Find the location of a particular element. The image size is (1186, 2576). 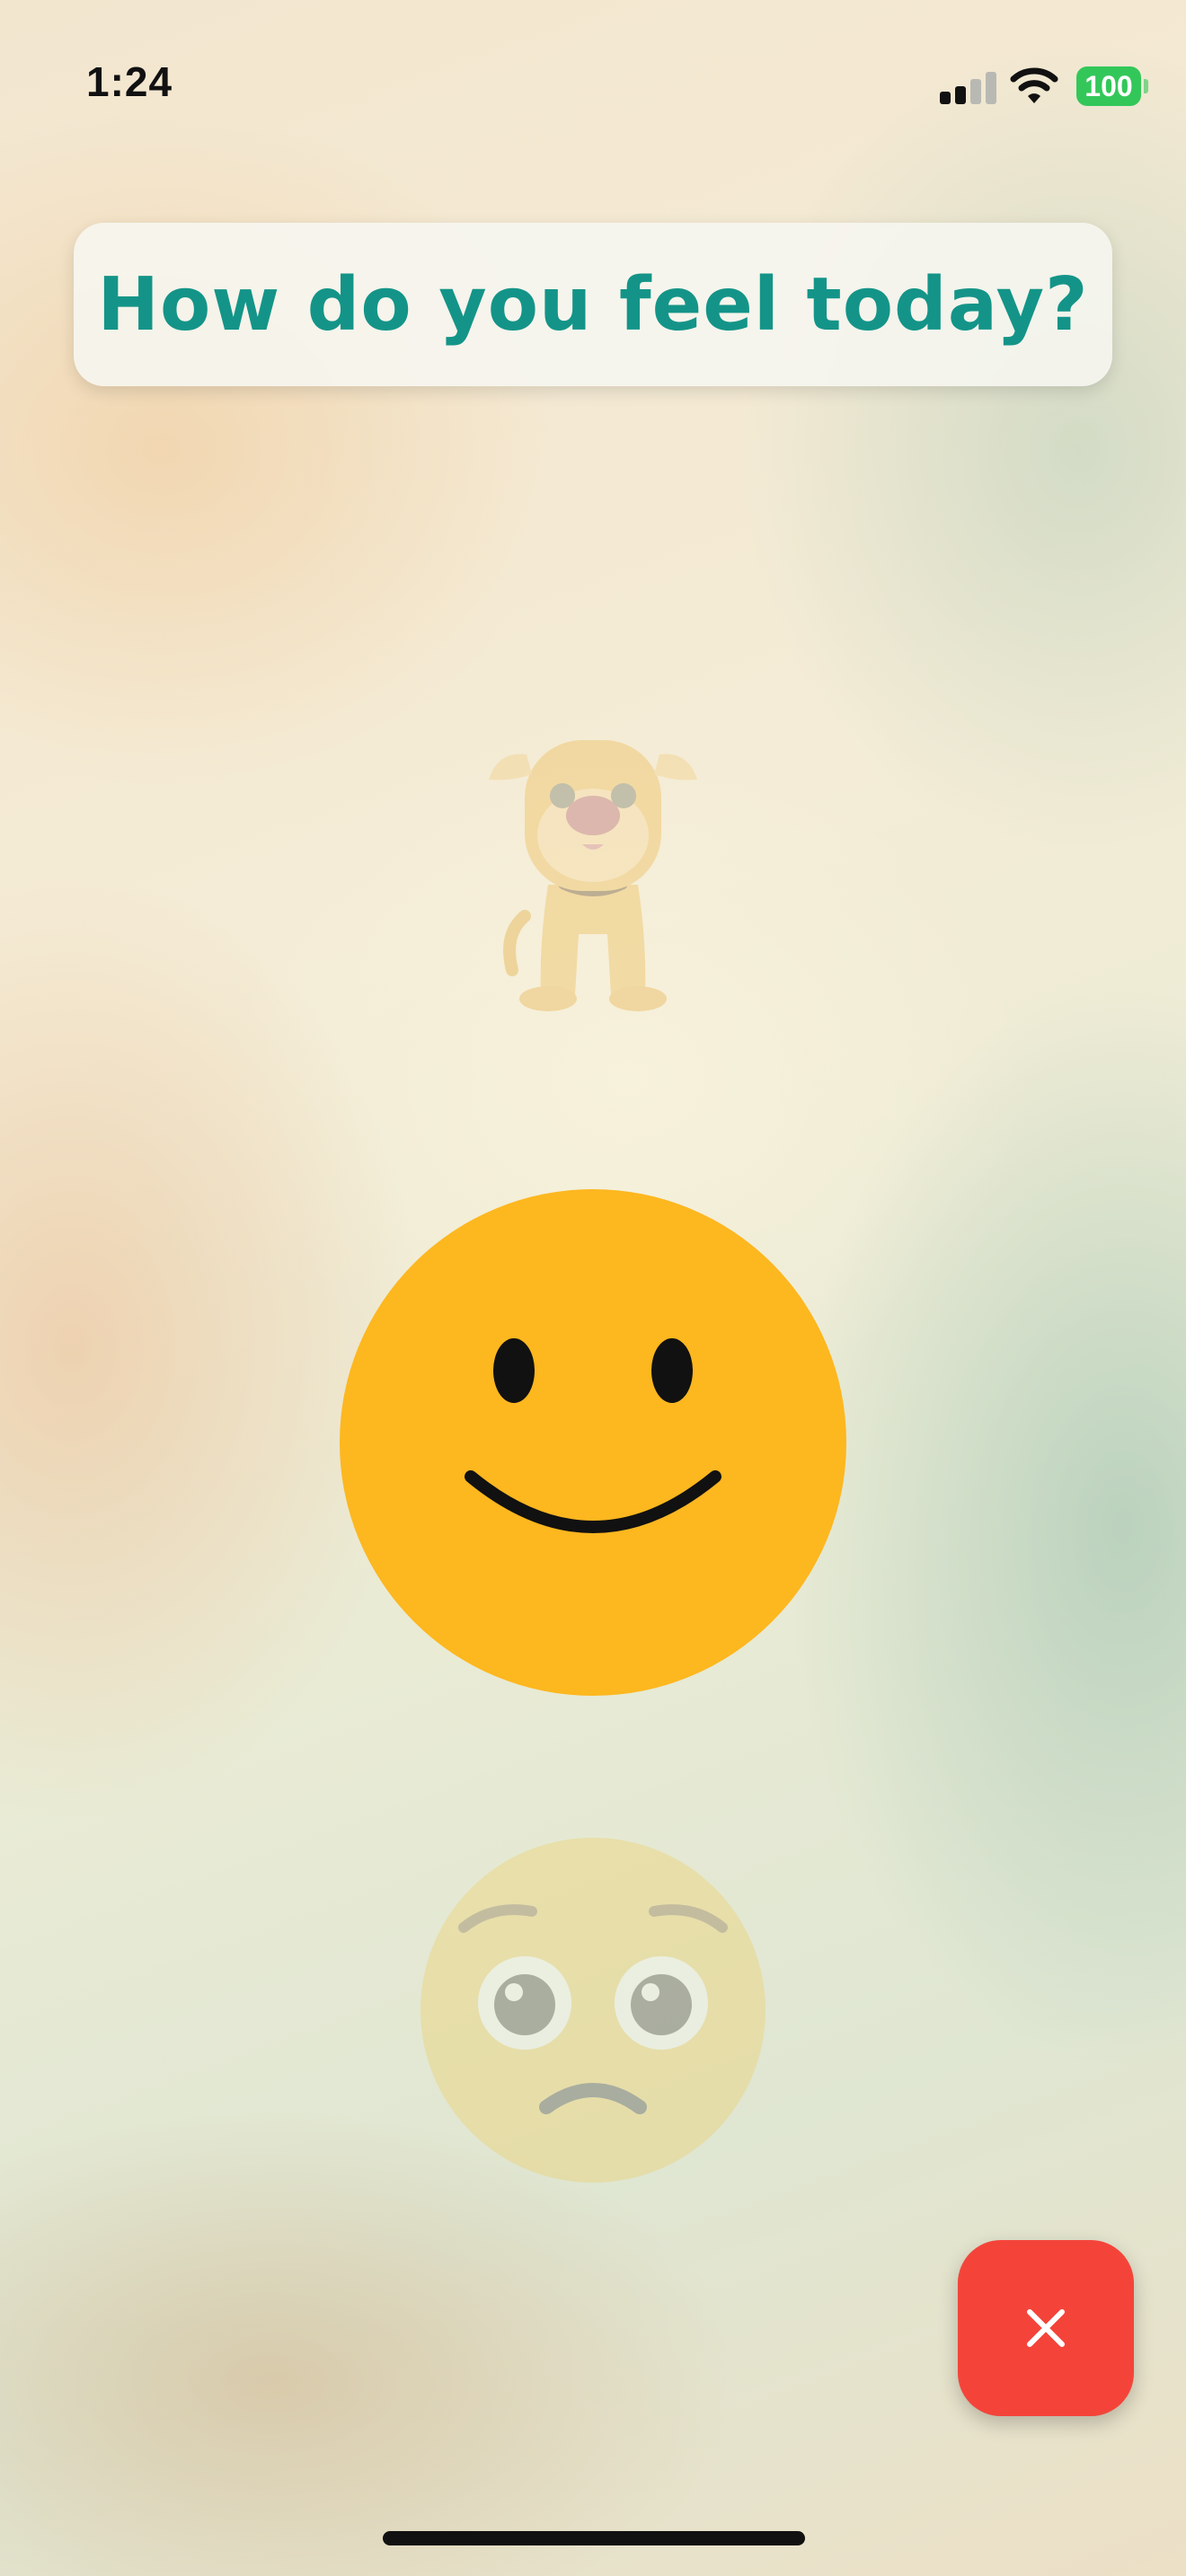

page-title: How do you feel today? is located at coordinates (593, 304).